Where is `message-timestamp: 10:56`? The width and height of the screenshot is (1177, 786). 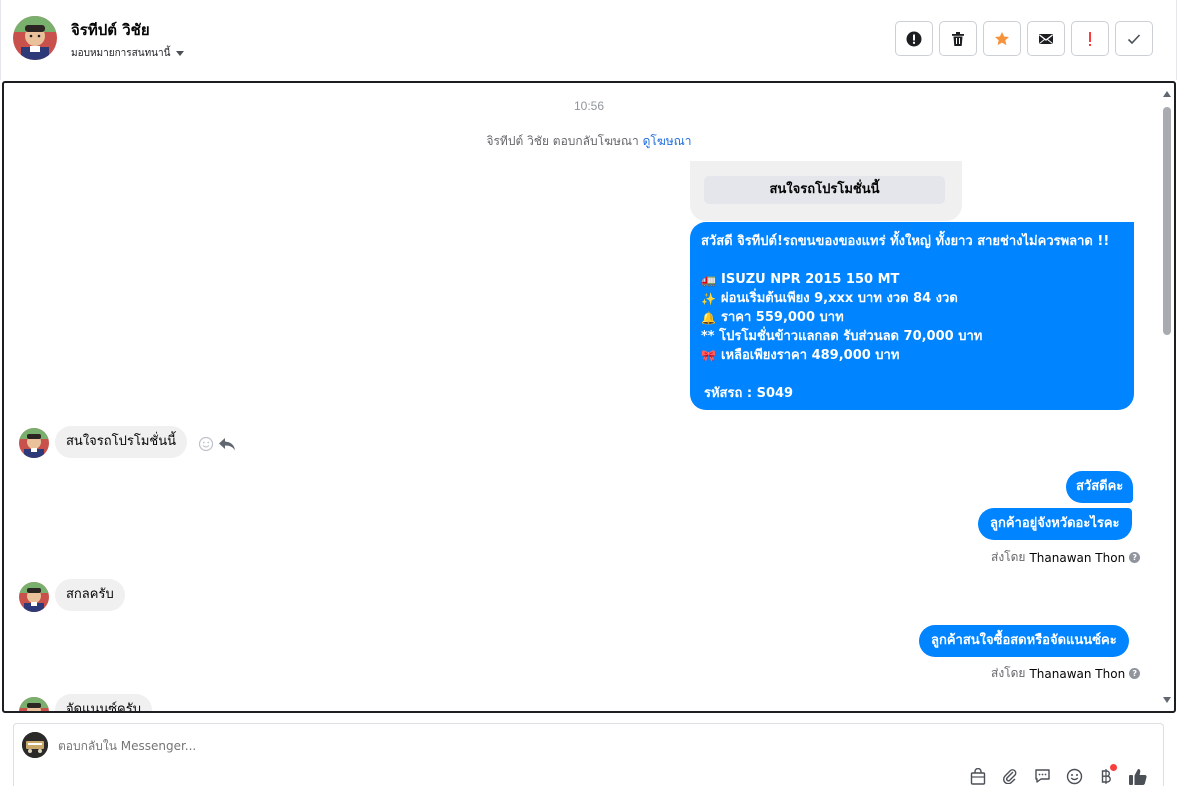 message-timestamp: 10:56 is located at coordinates (589, 106).